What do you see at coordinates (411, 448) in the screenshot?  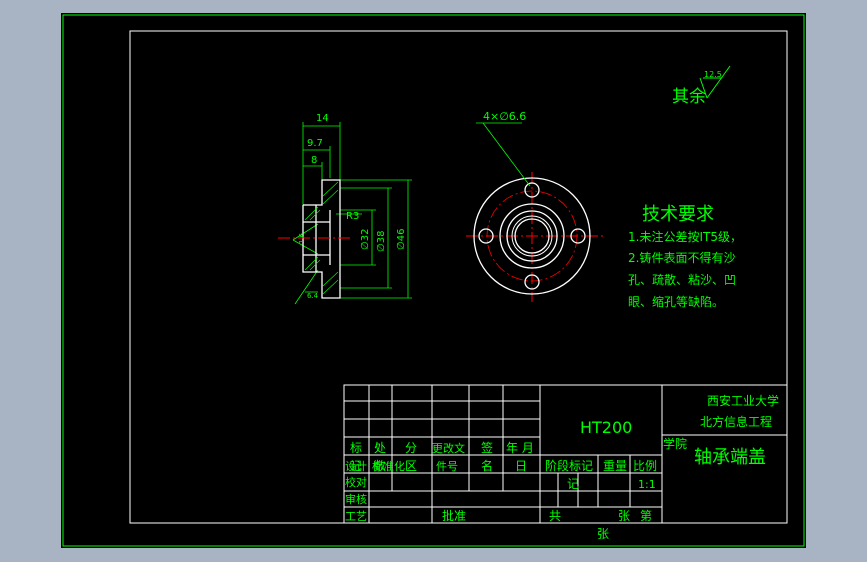 I see `rev-header: 分` at bounding box center [411, 448].